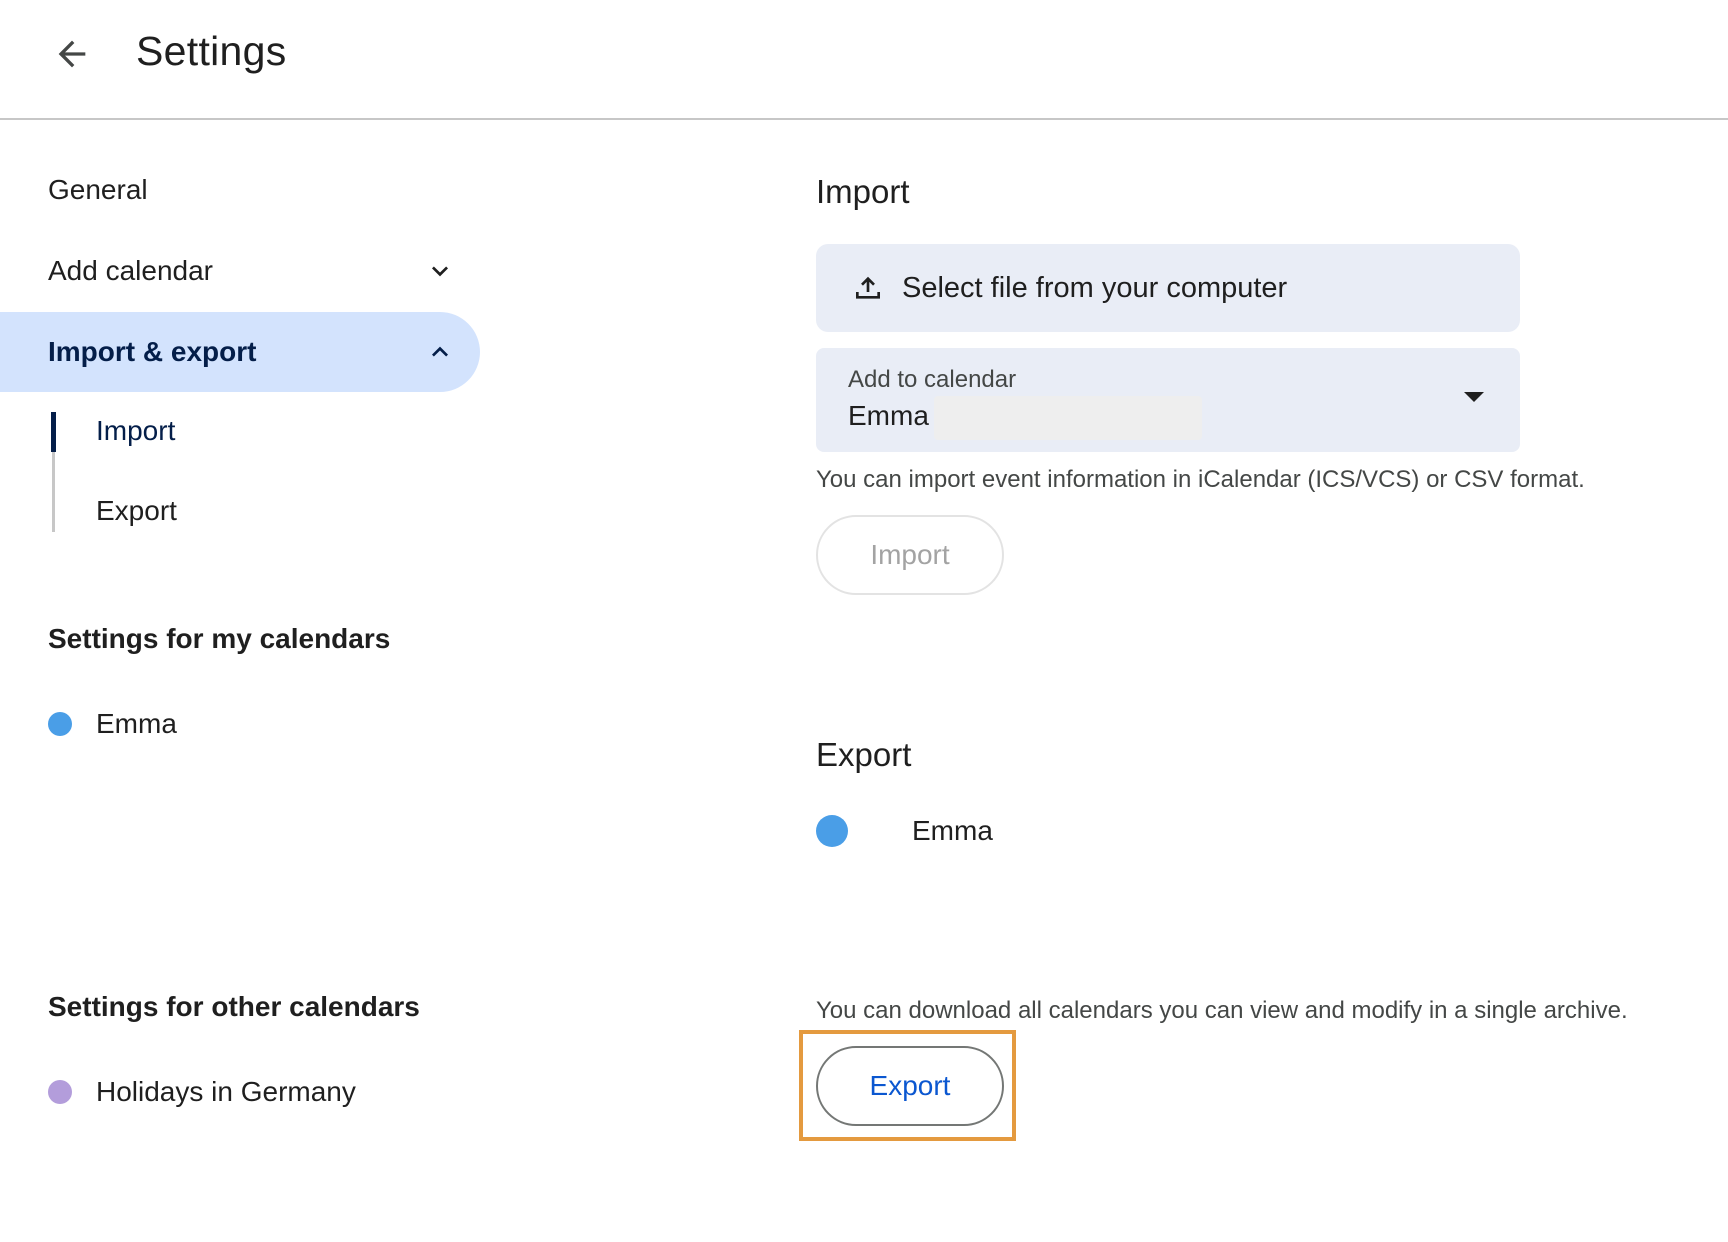 This screenshot has width=1728, height=1242. What do you see at coordinates (240, 271) in the screenshot?
I see `sidebar-item-add-calendar: Add calendar` at bounding box center [240, 271].